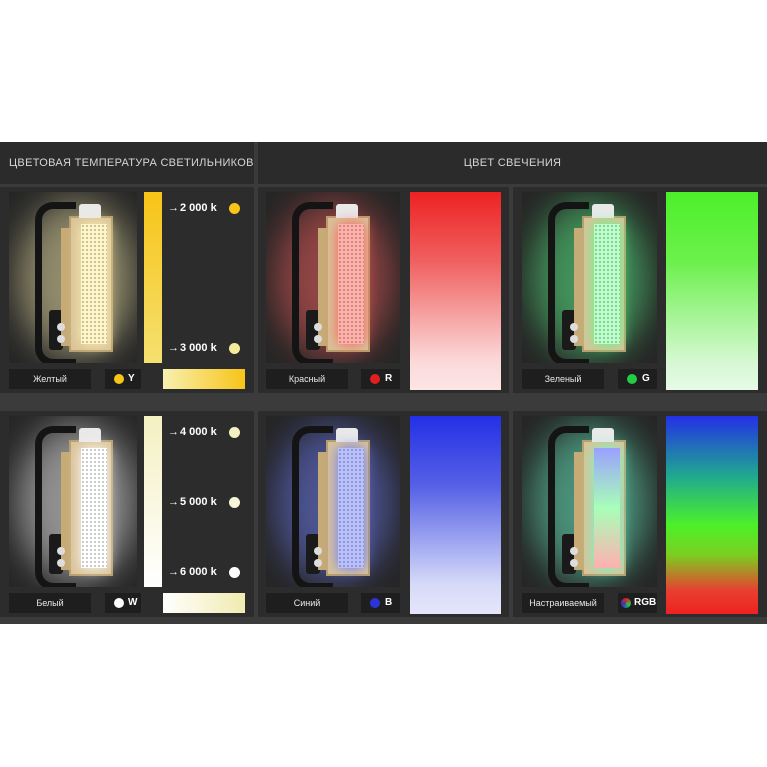  I want to click on lamp-image-green, so click(589, 277).